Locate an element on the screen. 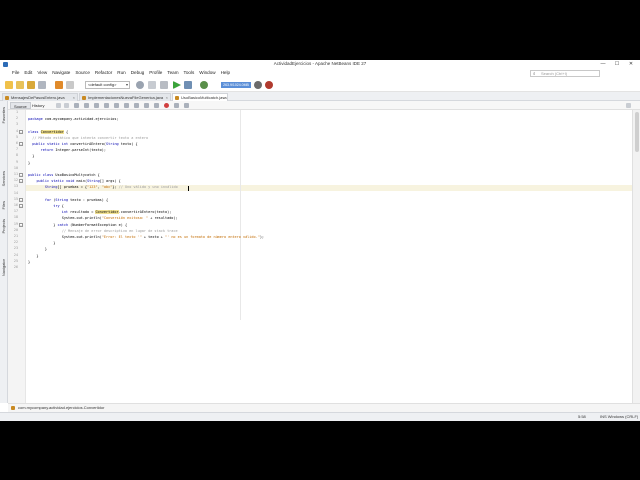 This screenshot has width=640, height=480. side-tab-favorites: Favorites is located at coordinates (3, 115).